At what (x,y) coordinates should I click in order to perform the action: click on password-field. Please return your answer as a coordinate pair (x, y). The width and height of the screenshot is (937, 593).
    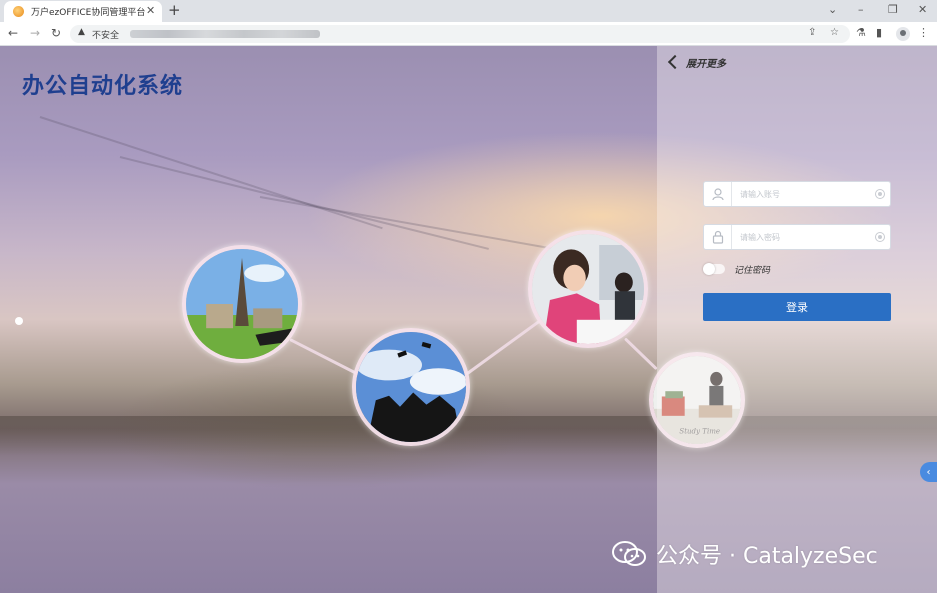
    Looking at the image, I should click on (797, 237).